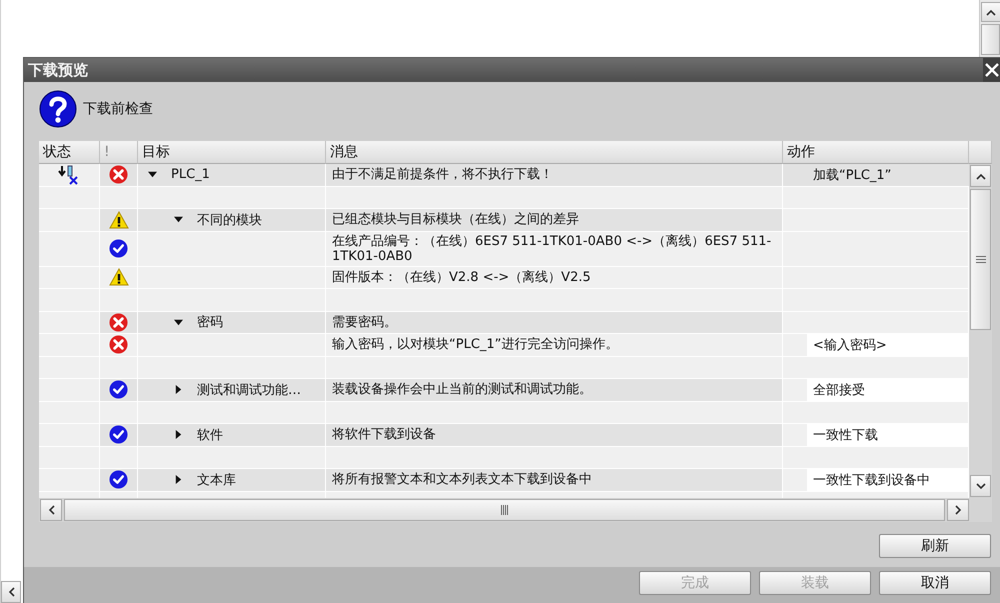 The image size is (1000, 603). I want to click on message-text: 已组态模块与目标模块（在线）之间的差异, so click(455, 220).